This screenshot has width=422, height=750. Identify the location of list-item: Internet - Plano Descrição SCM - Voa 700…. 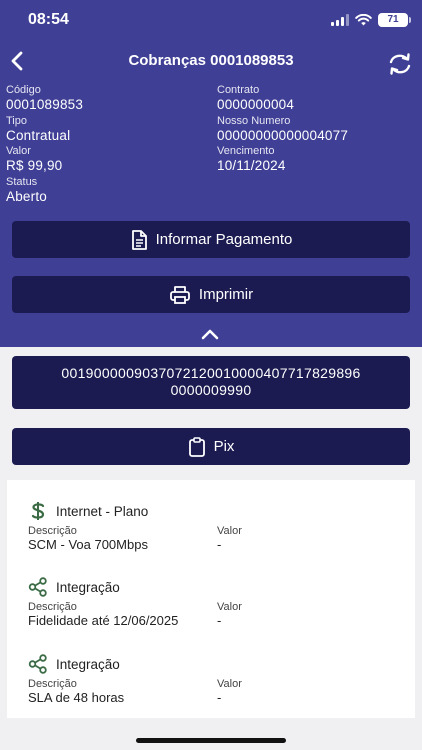
(218, 530).